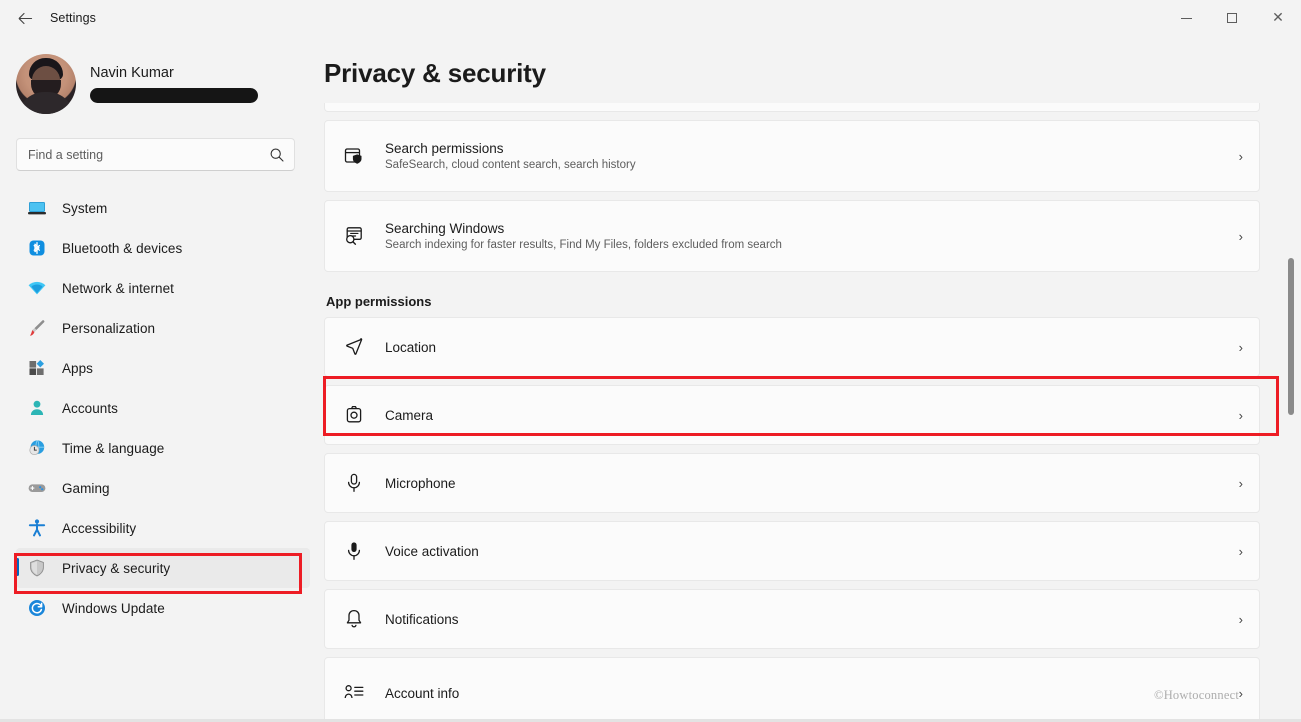  What do you see at coordinates (411, 347) in the screenshot?
I see `card-title: Location` at bounding box center [411, 347].